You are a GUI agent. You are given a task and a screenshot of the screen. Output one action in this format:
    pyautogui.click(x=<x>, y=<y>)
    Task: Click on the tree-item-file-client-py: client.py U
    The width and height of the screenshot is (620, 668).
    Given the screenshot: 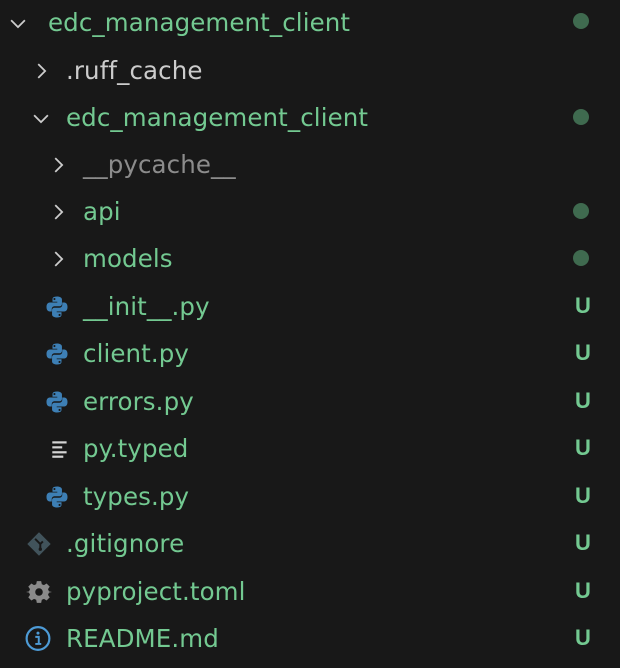 What is the action you would take?
    pyautogui.click(x=310, y=353)
    